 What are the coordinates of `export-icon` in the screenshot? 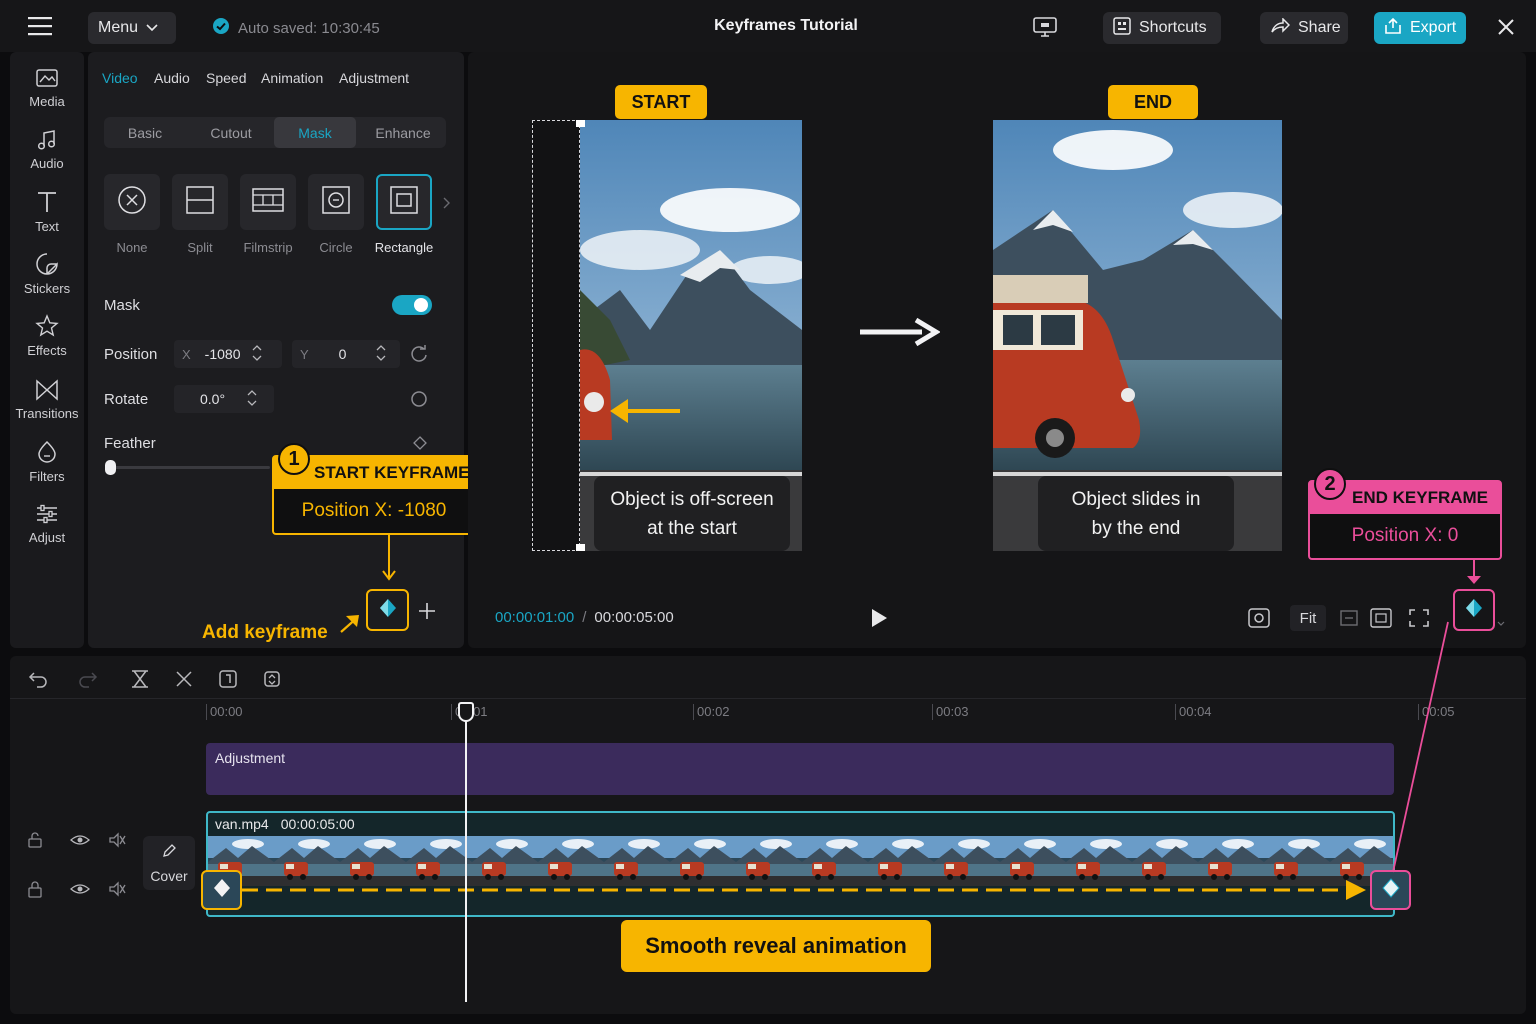 It's located at (1393, 28).